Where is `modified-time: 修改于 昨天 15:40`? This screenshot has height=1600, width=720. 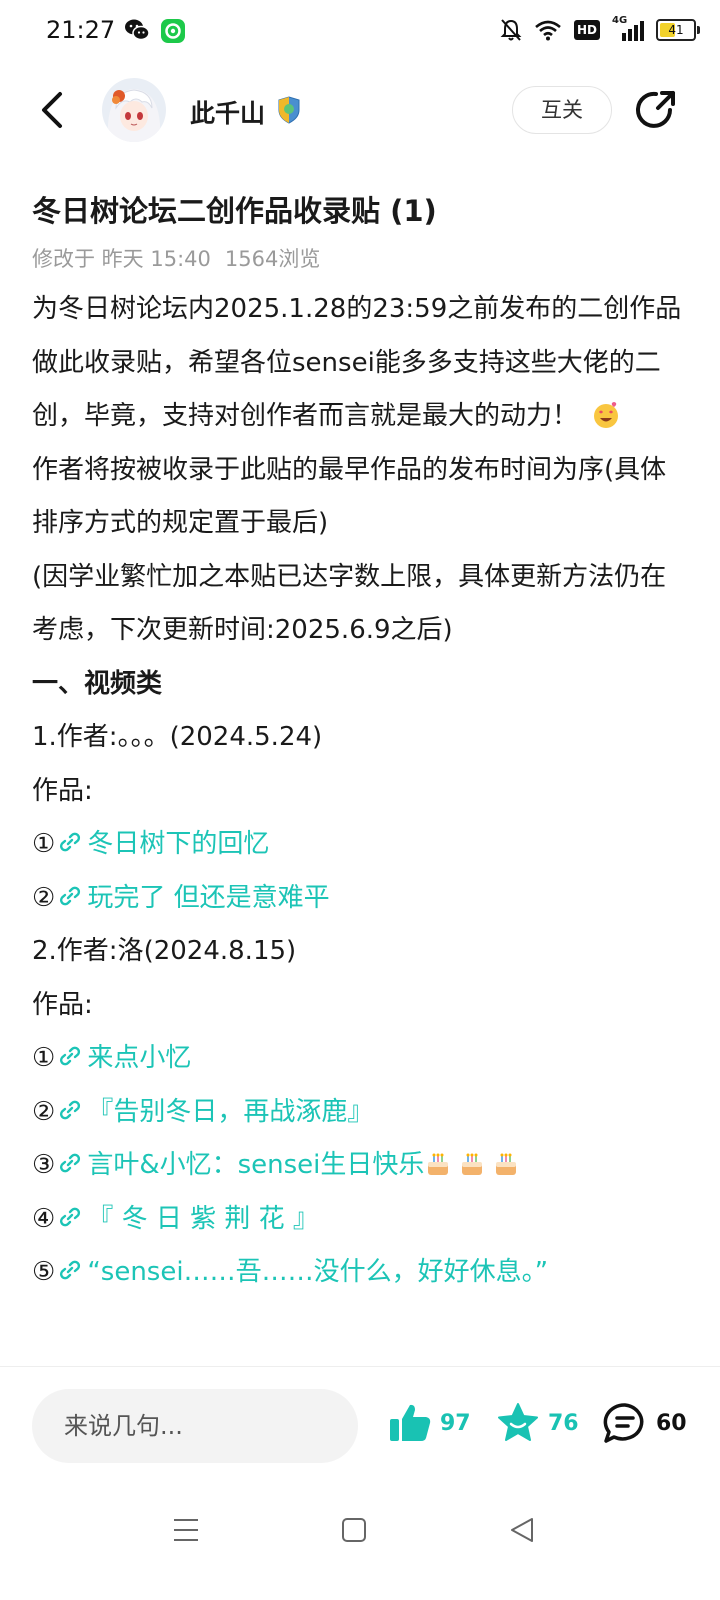 modified-time: 修改于 昨天 15:40 is located at coordinates (121, 259).